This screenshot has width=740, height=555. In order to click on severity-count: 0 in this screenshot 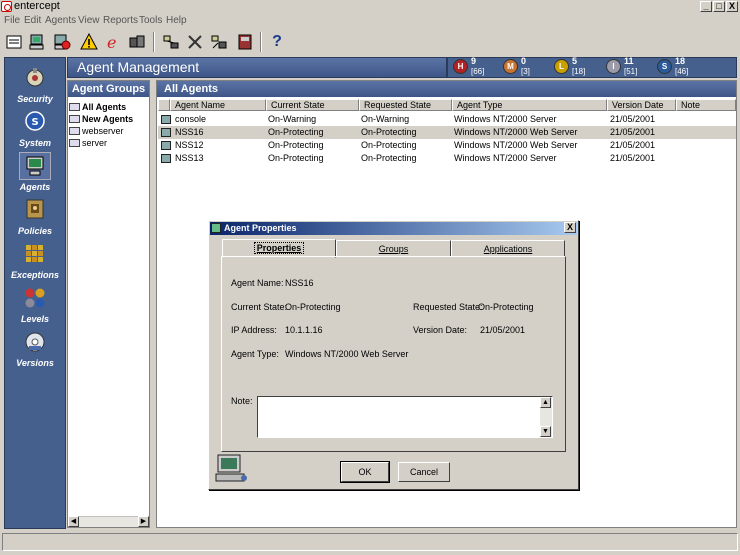, I will do `click(524, 61)`.